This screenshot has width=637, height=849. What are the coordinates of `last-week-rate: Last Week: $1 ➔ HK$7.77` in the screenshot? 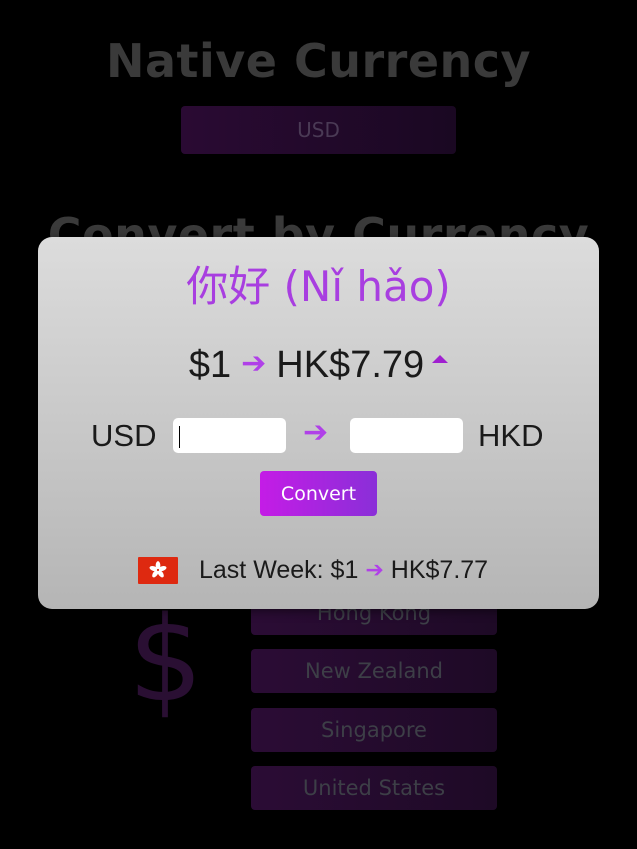 It's located at (318, 570).